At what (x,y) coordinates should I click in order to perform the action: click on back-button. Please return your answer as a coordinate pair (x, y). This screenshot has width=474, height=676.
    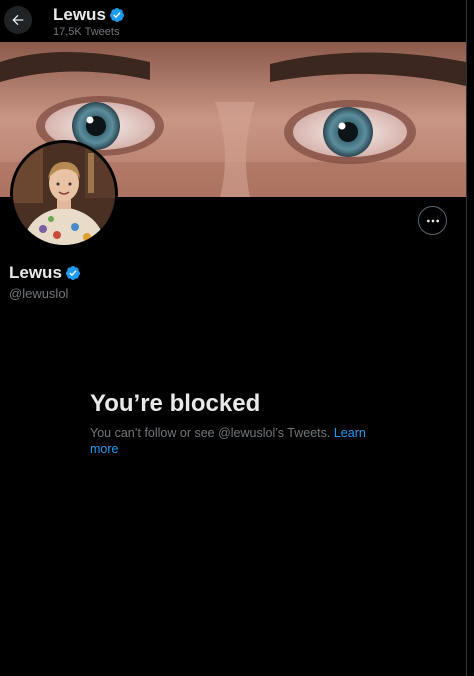
    Looking at the image, I should click on (18, 20).